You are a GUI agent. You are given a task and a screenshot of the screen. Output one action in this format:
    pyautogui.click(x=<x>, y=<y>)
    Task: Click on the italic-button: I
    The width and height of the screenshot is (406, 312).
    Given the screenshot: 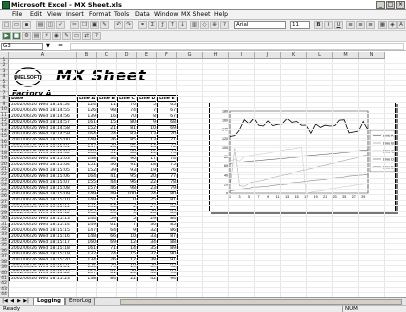 What is the action you would take?
    pyautogui.click(x=328, y=25)
    